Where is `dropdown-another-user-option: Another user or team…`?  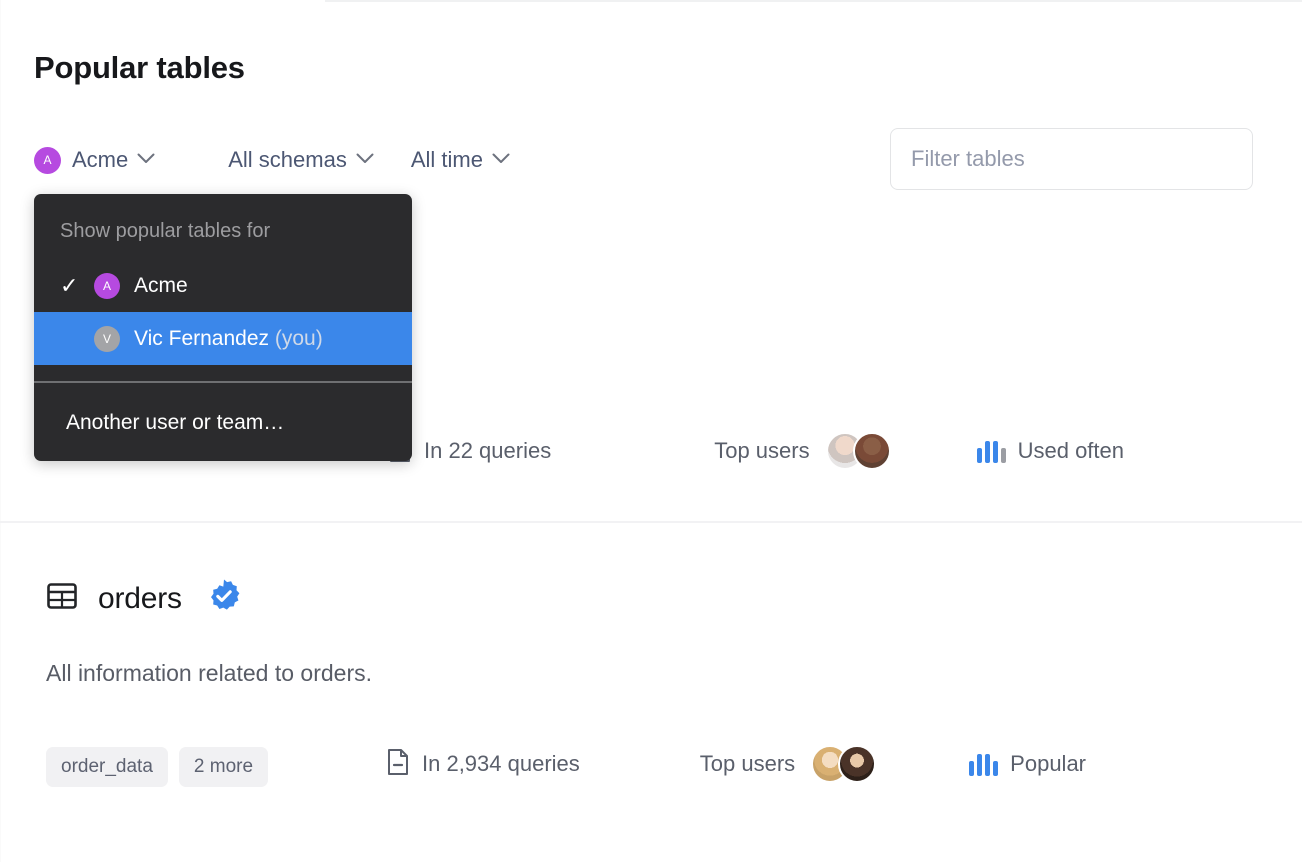
dropdown-another-user-option: Another user or team… is located at coordinates (223, 416).